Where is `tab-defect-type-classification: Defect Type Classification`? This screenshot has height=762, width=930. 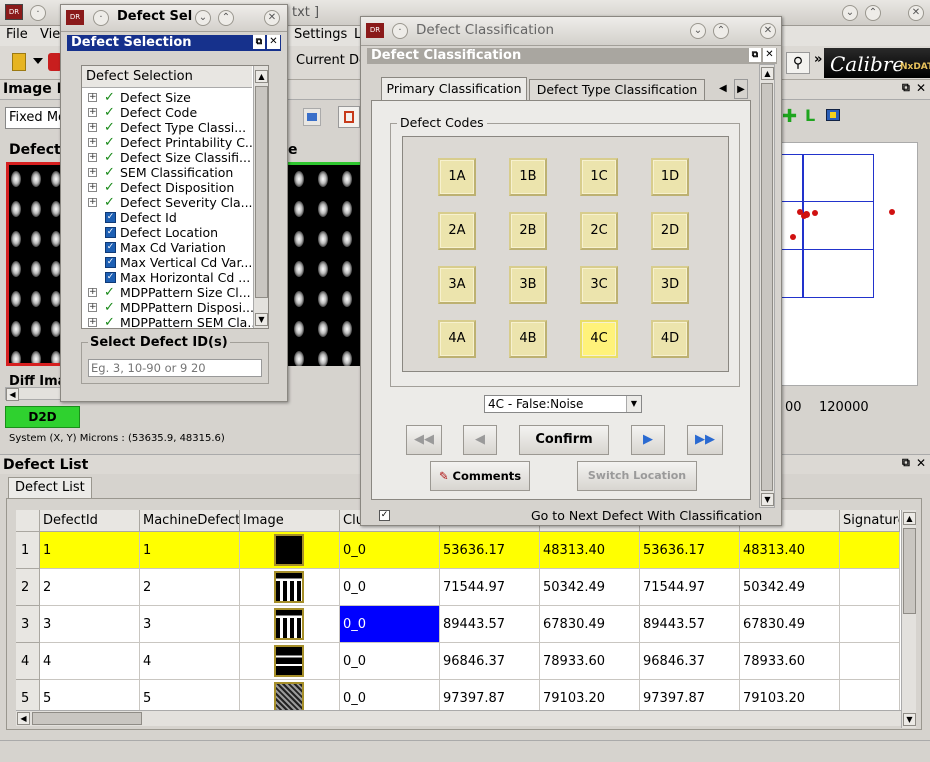 tab-defect-type-classification: Defect Type Classification is located at coordinates (617, 90).